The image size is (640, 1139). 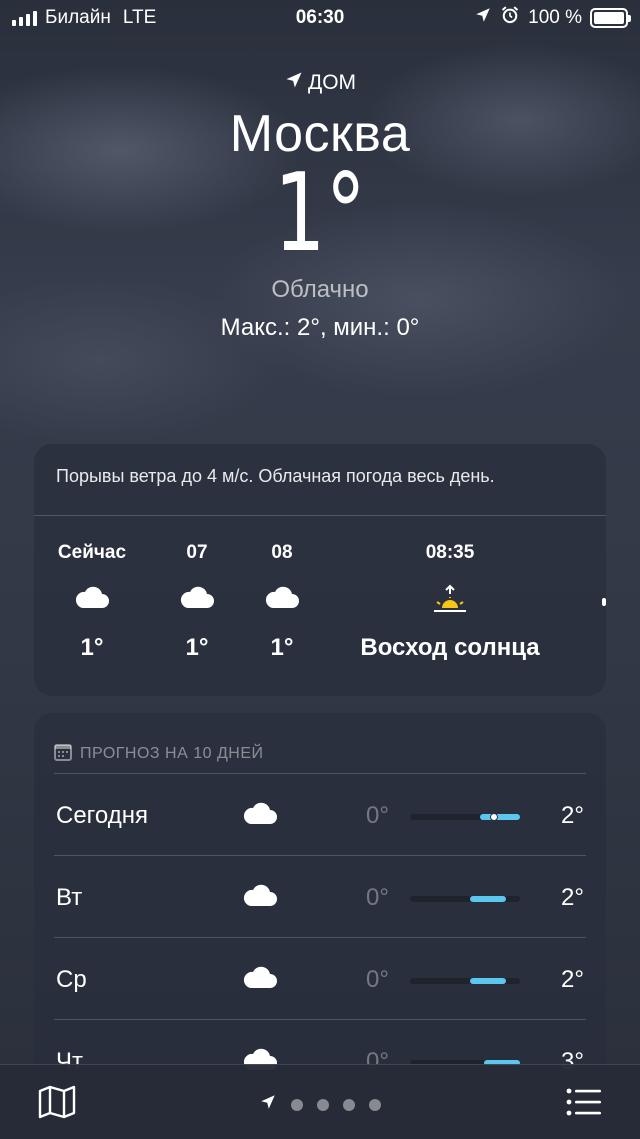 What do you see at coordinates (102, 815) in the screenshot?
I see `forecast-day: Сегодня` at bounding box center [102, 815].